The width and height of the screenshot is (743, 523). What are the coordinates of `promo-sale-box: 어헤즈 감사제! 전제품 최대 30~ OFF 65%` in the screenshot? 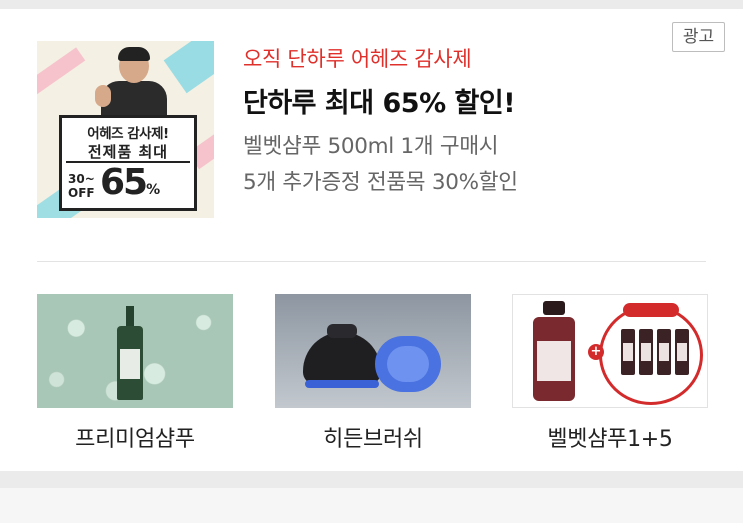 It's located at (128, 163).